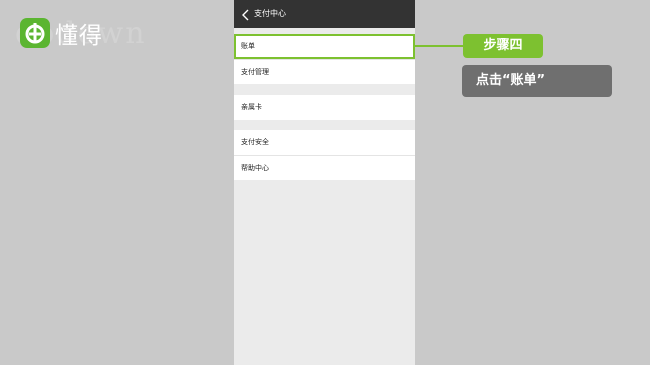 The image size is (650, 365). I want to click on title-bar: 支付中心, so click(324, 14).